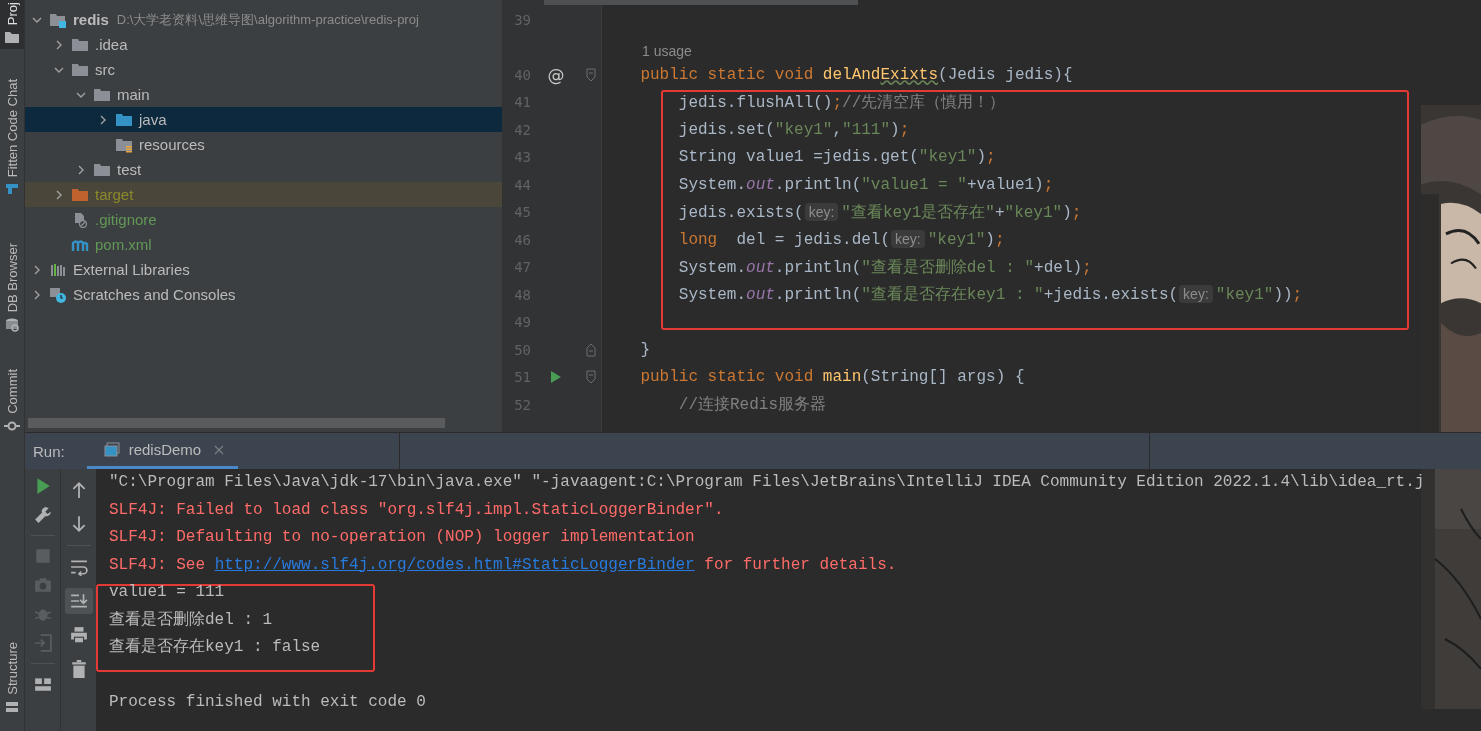  Describe the element at coordinates (556, 74) in the screenshot. I see `override-marker: @` at that location.